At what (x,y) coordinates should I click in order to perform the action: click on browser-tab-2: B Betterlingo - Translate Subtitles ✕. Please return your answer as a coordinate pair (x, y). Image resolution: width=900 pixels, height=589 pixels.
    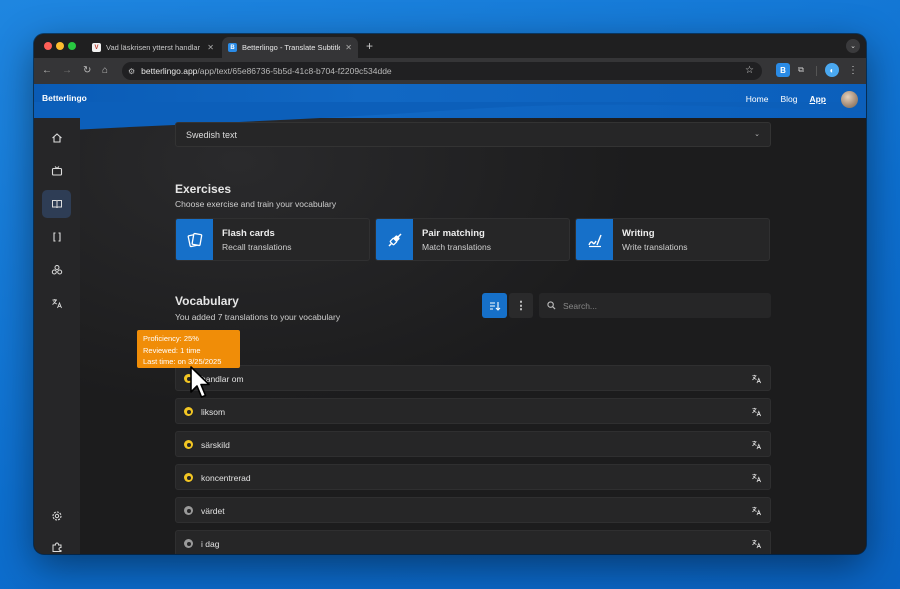
    Looking at the image, I should click on (290, 47).